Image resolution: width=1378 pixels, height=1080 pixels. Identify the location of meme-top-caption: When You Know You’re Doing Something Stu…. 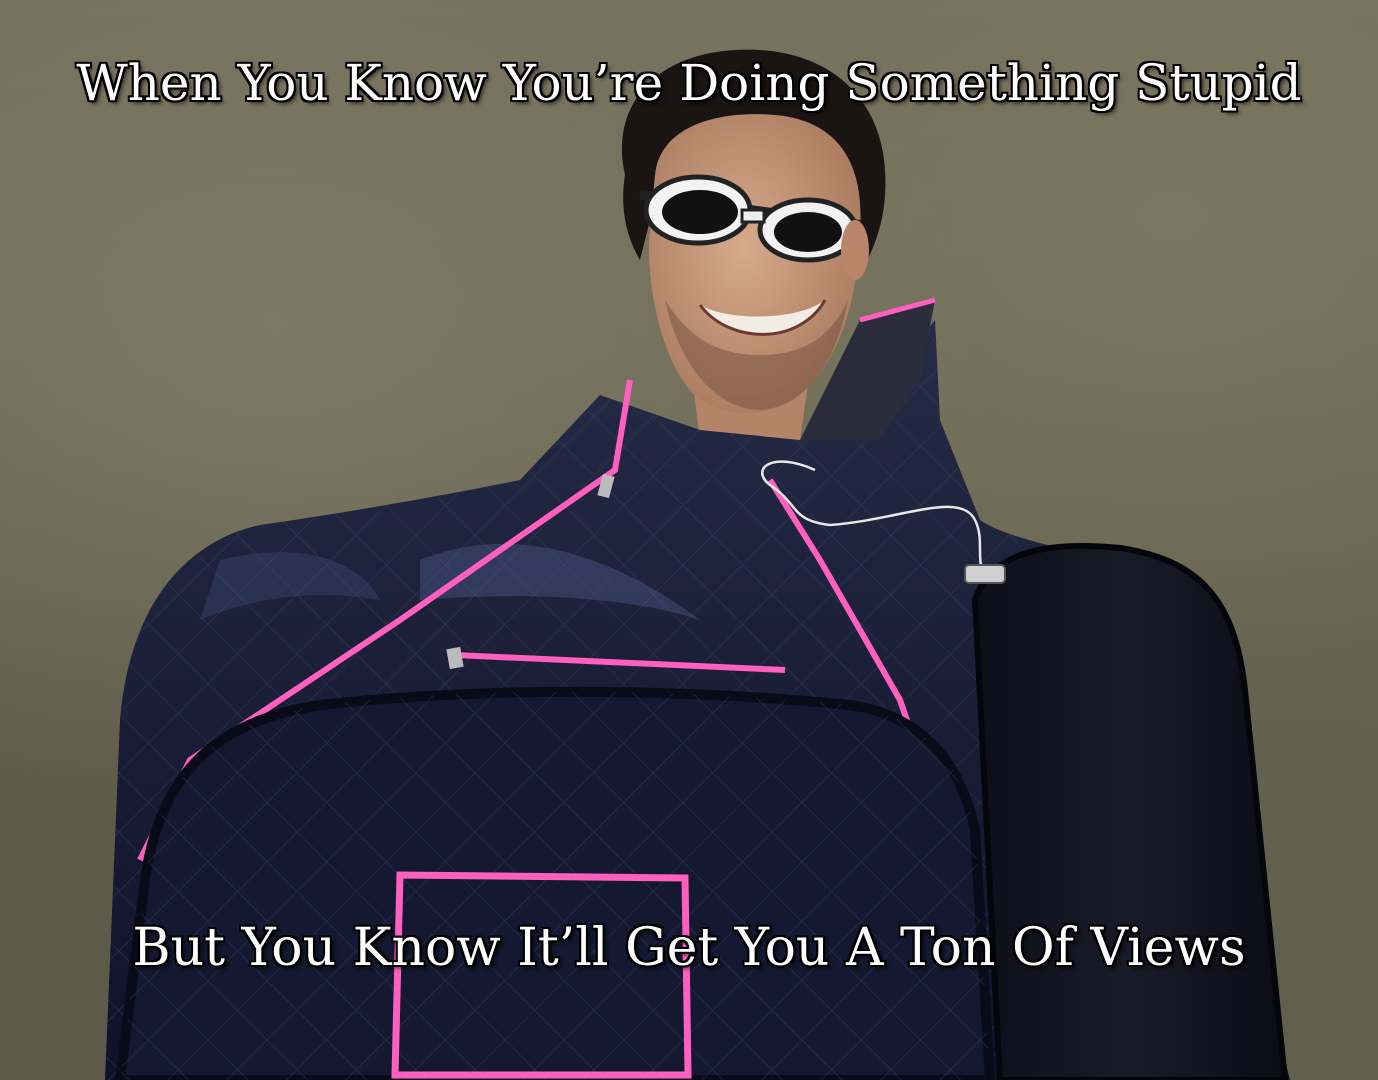
(689, 83).